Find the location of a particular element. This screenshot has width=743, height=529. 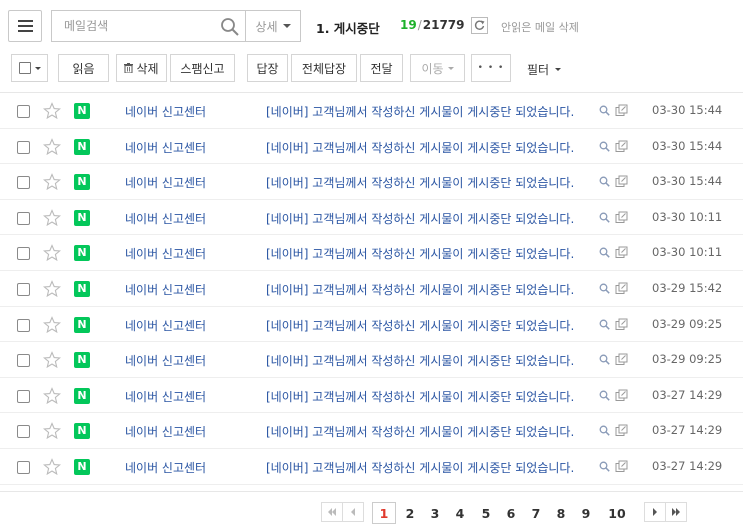

read-button: 읽음 is located at coordinates (83, 68).